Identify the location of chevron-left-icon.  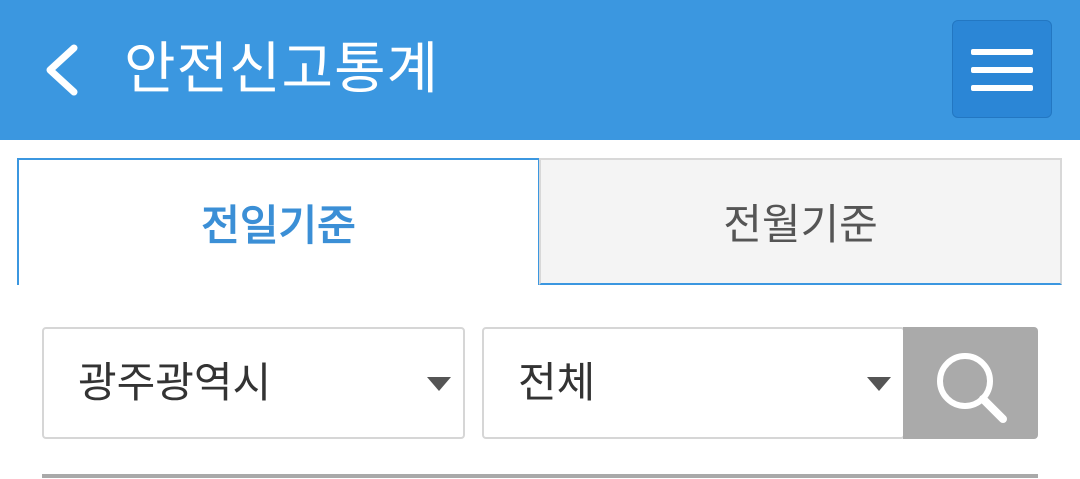
(62, 70).